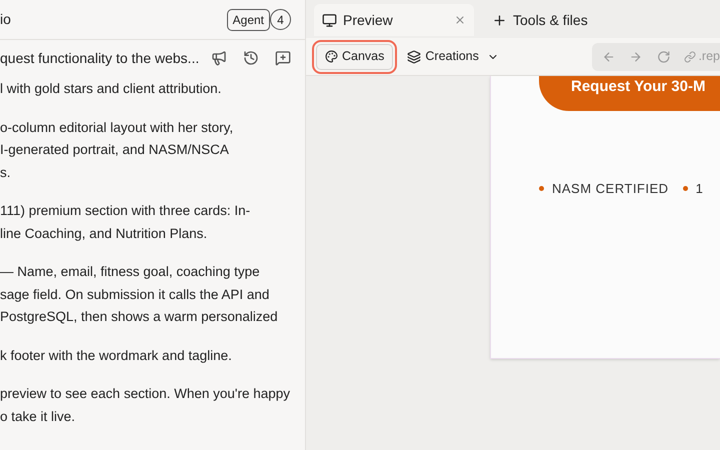  I want to click on message-text: — Name, email, fitness goal, coaching type, so click(130, 272).